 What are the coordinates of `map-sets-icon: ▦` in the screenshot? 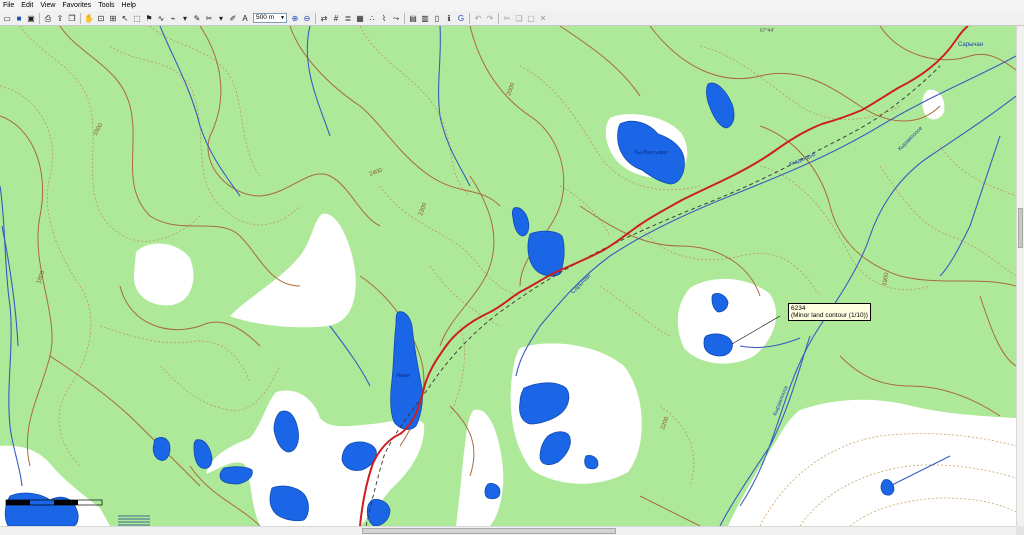 It's located at (360, 18).